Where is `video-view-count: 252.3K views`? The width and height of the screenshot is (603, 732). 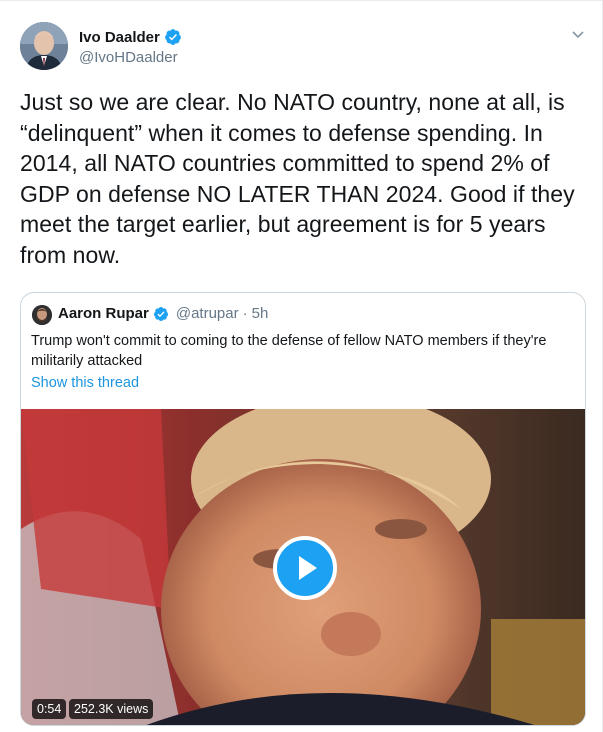
video-view-count: 252.3K views is located at coordinates (111, 709).